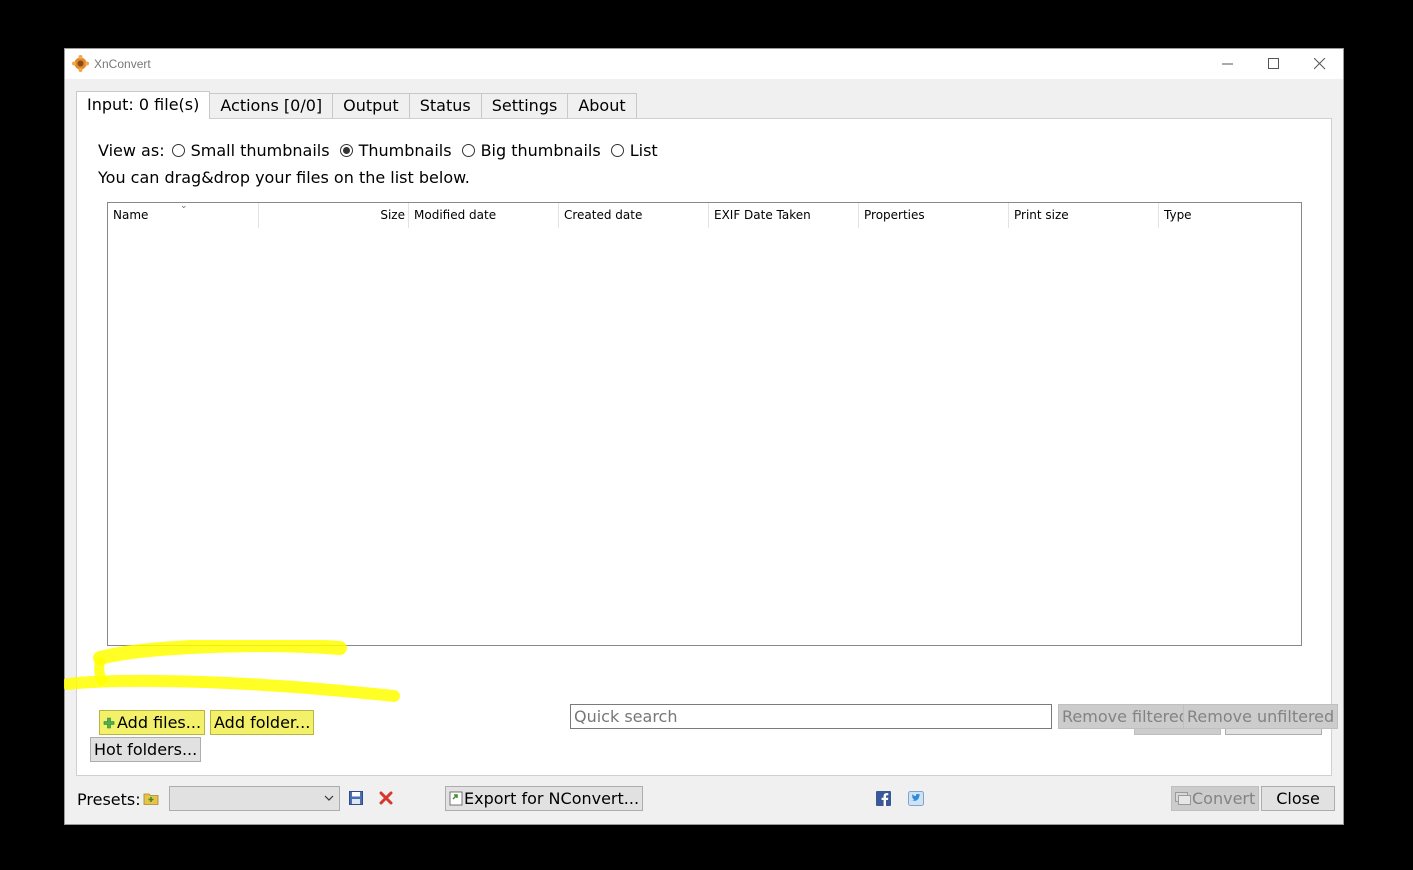 This screenshot has height=870, width=1413. Describe the element at coordinates (540, 150) in the screenshot. I see `radio-label: Big thumbnails` at that location.